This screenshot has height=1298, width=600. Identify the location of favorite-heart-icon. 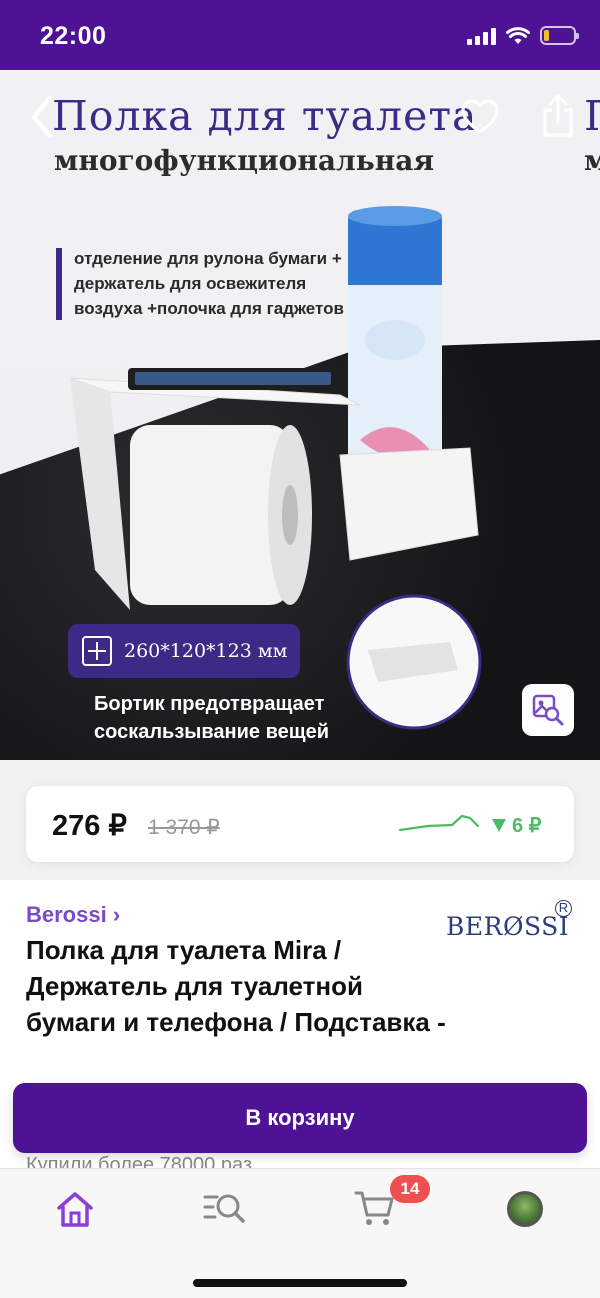
(480, 117).